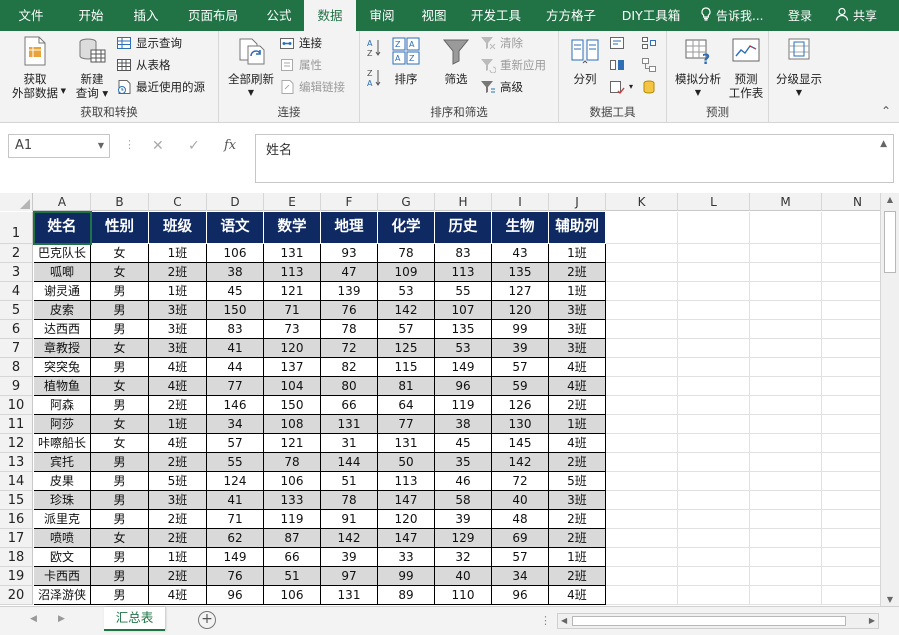 The width and height of the screenshot is (899, 635). I want to click on row-header-12: 12, so click(16, 443).